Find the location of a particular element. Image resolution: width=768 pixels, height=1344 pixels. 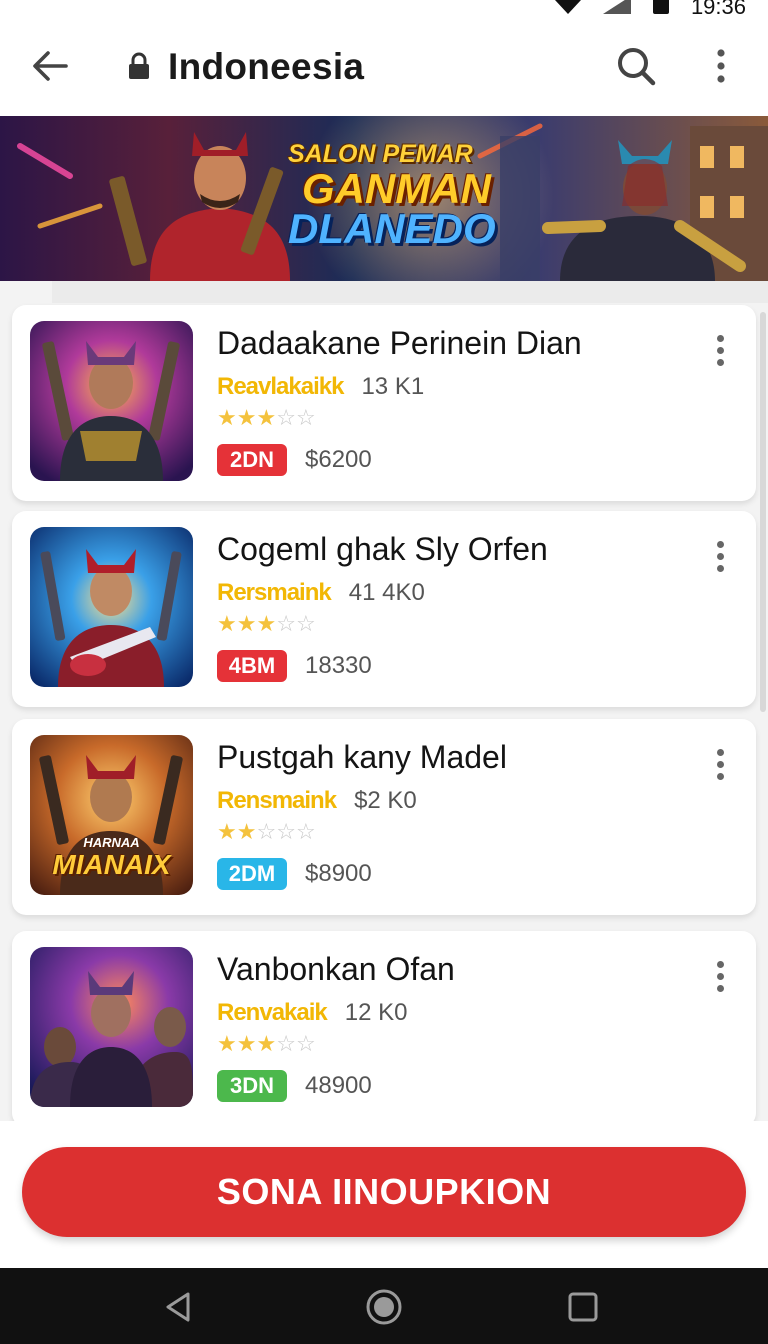

developer-name: Rensmaink is located at coordinates (277, 800).